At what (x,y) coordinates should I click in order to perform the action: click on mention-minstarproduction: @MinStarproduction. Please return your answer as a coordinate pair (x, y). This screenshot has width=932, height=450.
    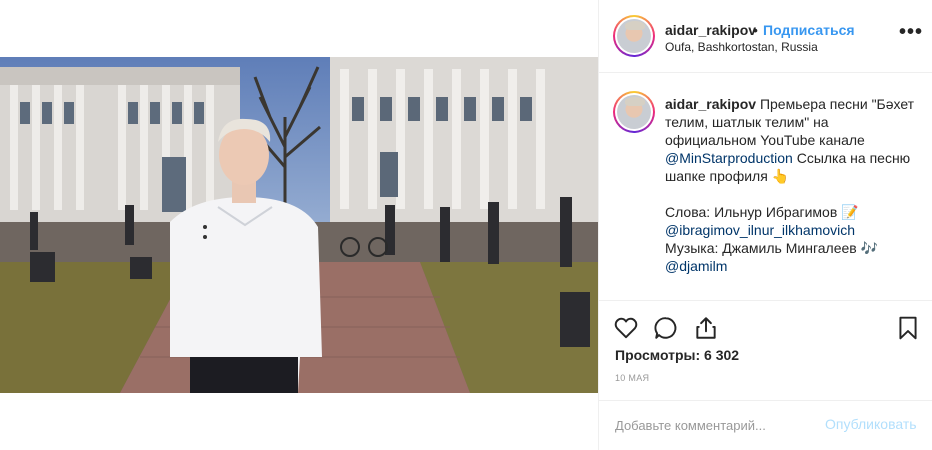
    Looking at the image, I should click on (729, 158).